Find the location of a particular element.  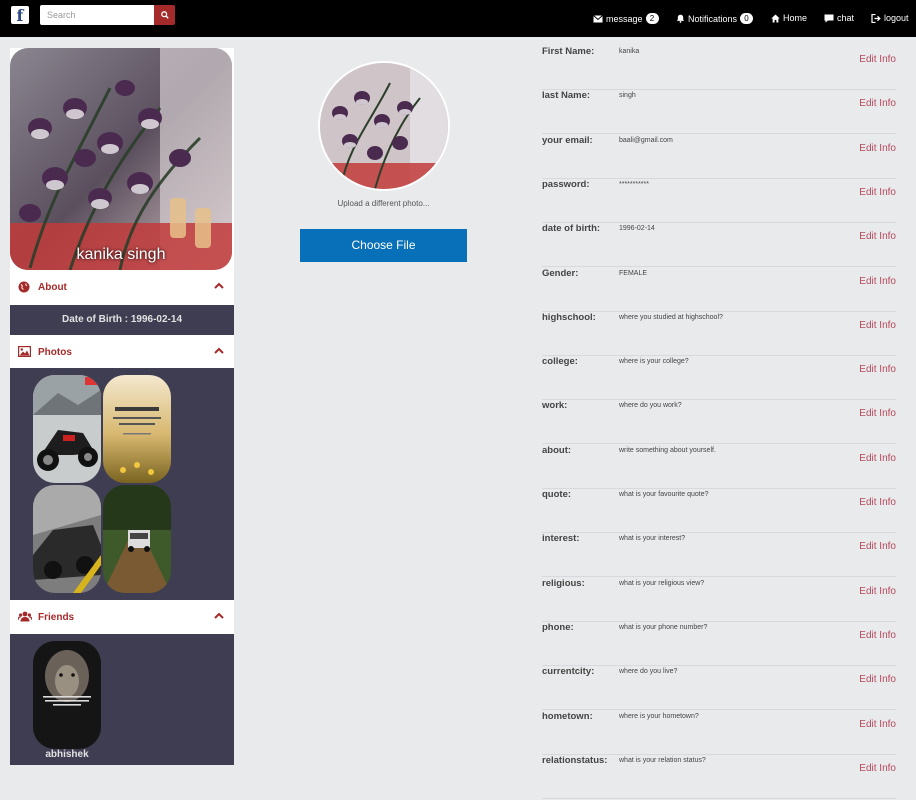

nav-chat: chat is located at coordinates (839, 18).